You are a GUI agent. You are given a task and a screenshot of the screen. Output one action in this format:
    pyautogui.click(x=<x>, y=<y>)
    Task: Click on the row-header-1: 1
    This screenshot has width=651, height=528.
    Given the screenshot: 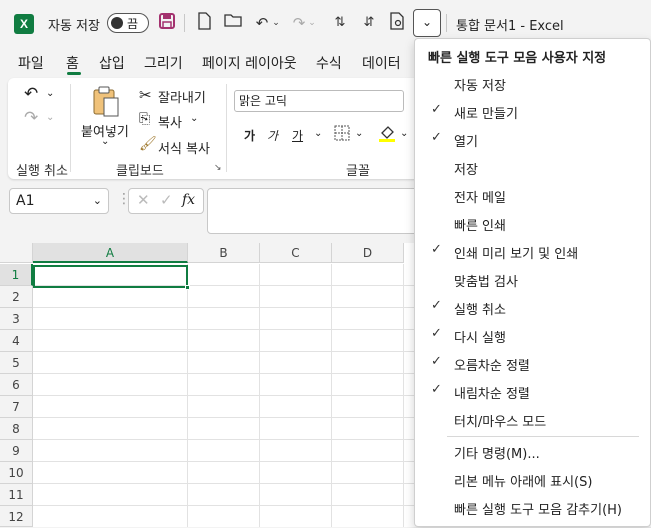 What is the action you would take?
    pyautogui.click(x=16, y=275)
    